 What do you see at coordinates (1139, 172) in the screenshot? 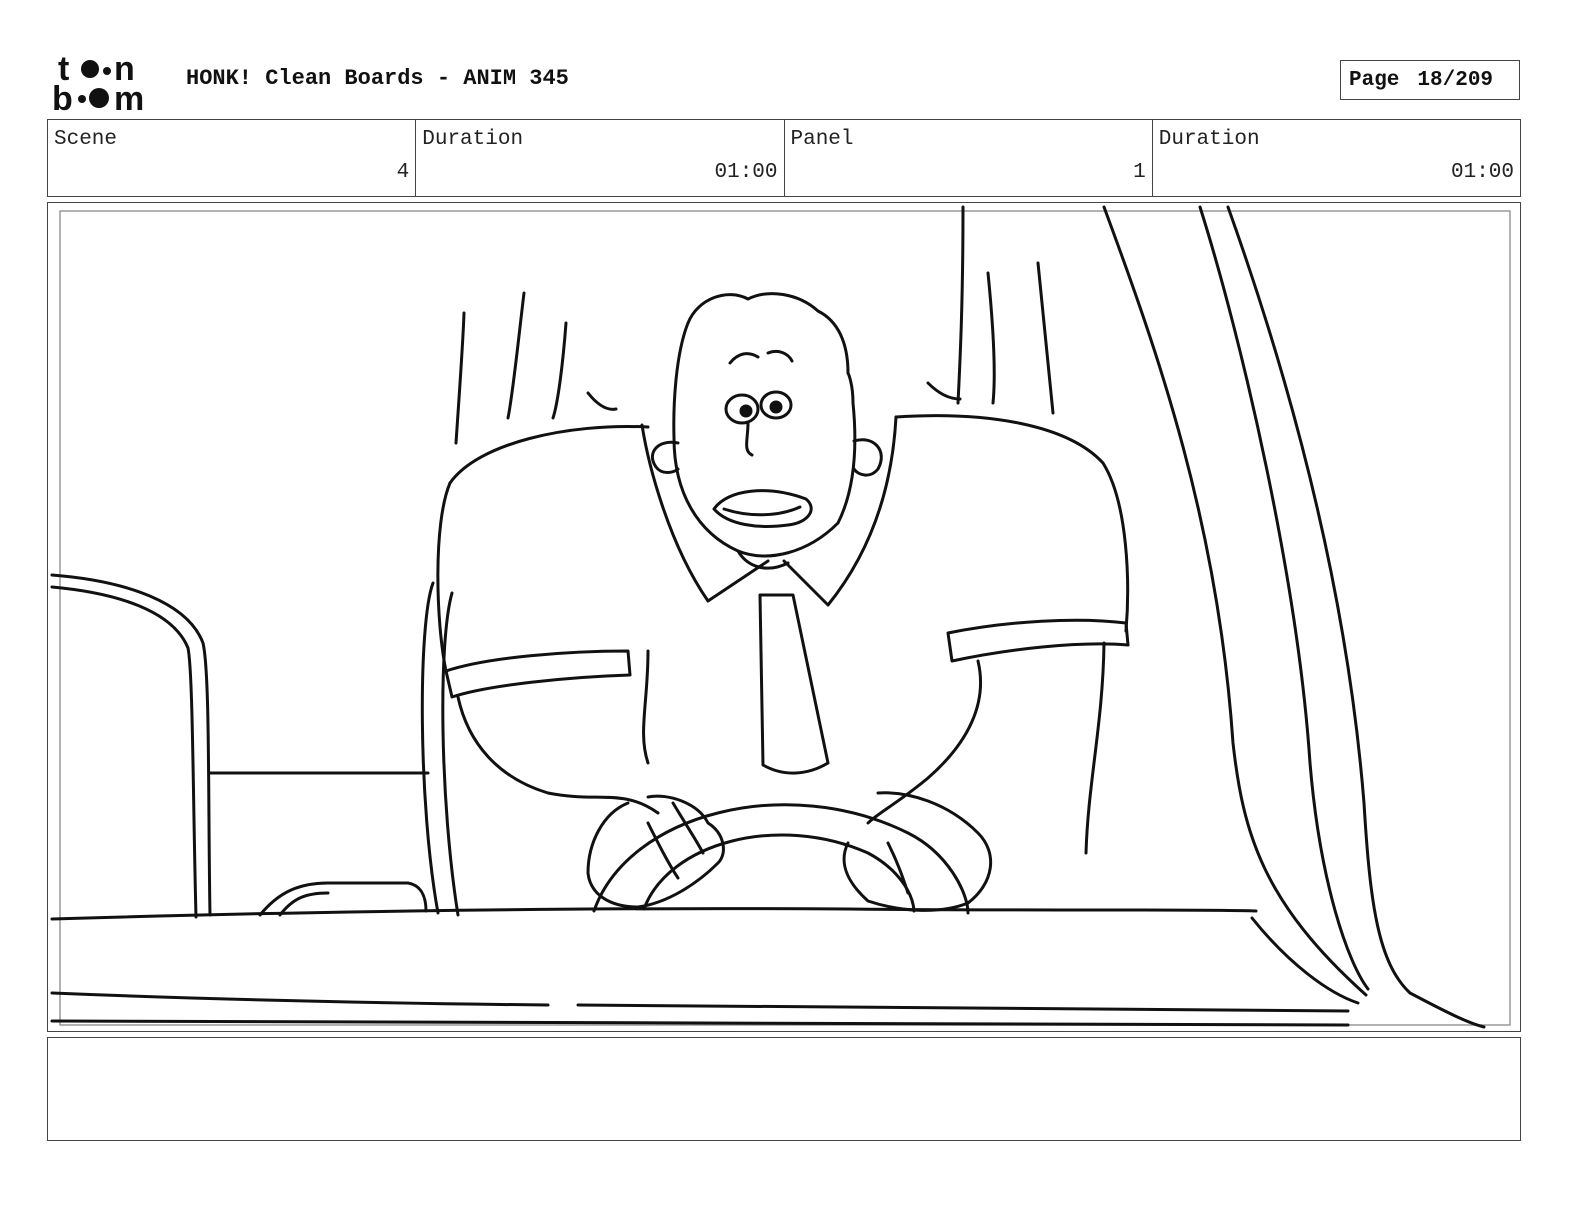
I see `panel-value: 1` at bounding box center [1139, 172].